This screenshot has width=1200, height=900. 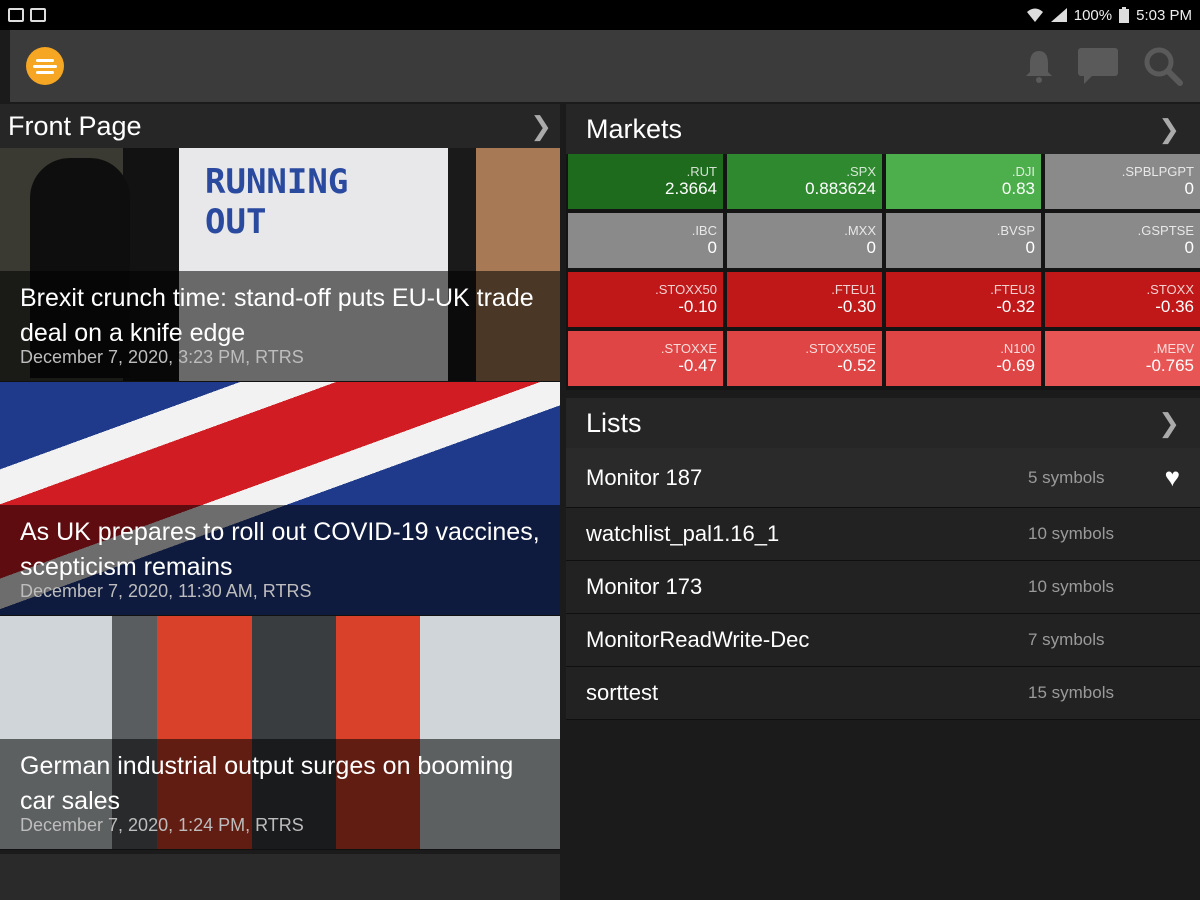 What do you see at coordinates (1066, 639) in the screenshot?
I see `list-count: 7 symbols` at bounding box center [1066, 639].